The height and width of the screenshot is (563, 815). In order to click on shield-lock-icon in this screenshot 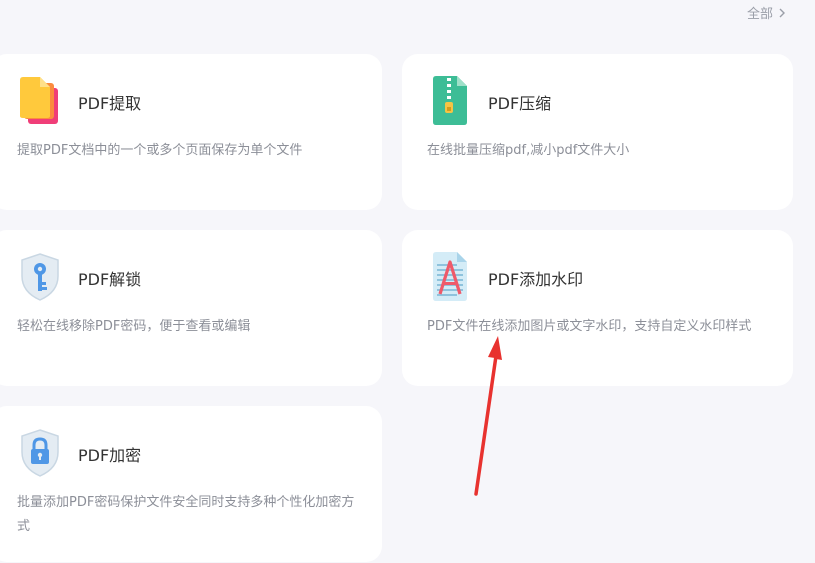, I will do `click(40, 454)`.